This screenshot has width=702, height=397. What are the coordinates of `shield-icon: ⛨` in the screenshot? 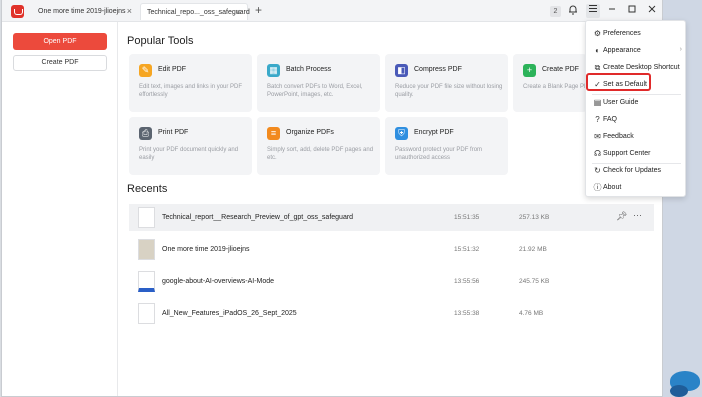 It's located at (401, 133).